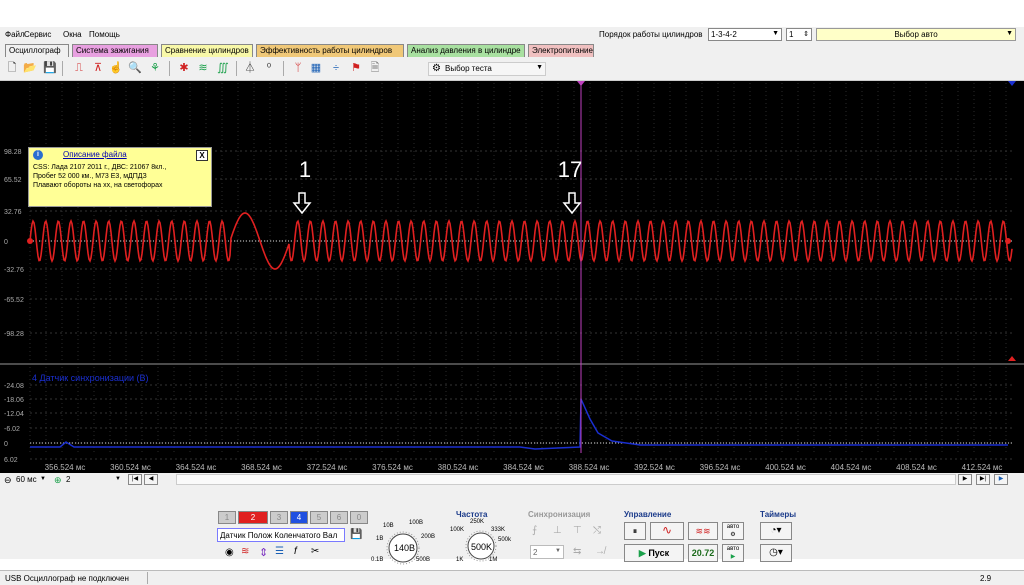  Describe the element at coordinates (151, 479) in the screenshot. I see `prev-frame-button: ◀` at that location.